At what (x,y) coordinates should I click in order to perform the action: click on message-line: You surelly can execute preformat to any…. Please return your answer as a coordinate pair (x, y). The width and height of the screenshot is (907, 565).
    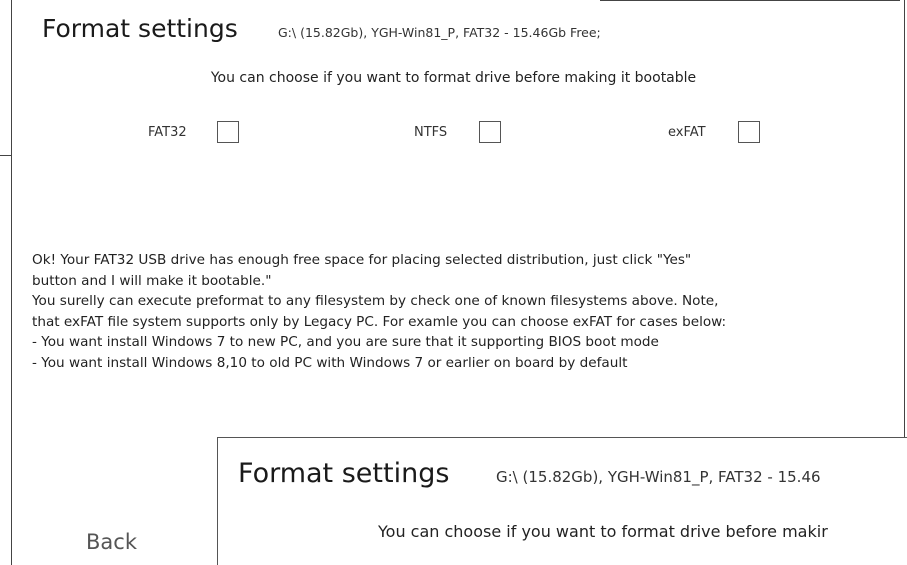
    Looking at the image, I should click on (375, 301).